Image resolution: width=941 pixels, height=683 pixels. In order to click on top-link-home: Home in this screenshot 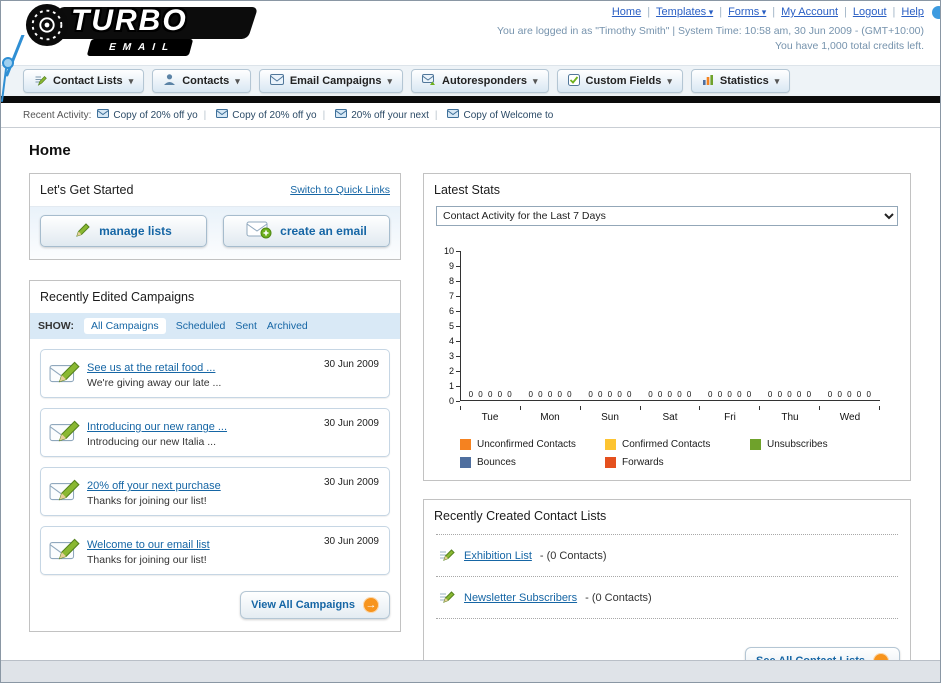, I will do `click(626, 12)`.